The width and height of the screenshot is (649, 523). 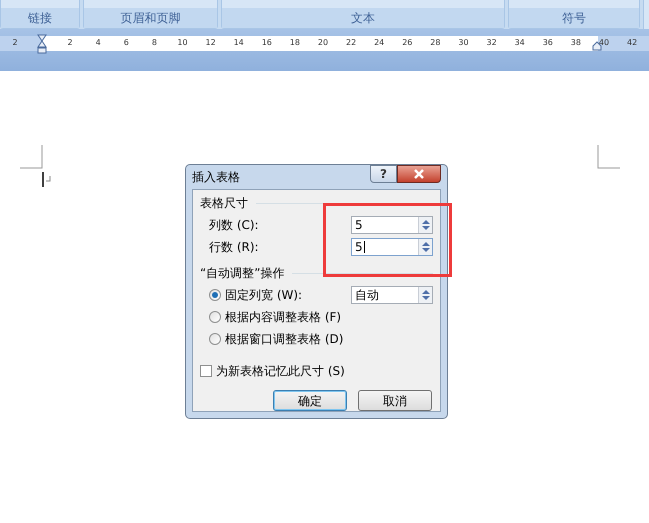 I want to click on field-value: 自动, so click(x=367, y=295).